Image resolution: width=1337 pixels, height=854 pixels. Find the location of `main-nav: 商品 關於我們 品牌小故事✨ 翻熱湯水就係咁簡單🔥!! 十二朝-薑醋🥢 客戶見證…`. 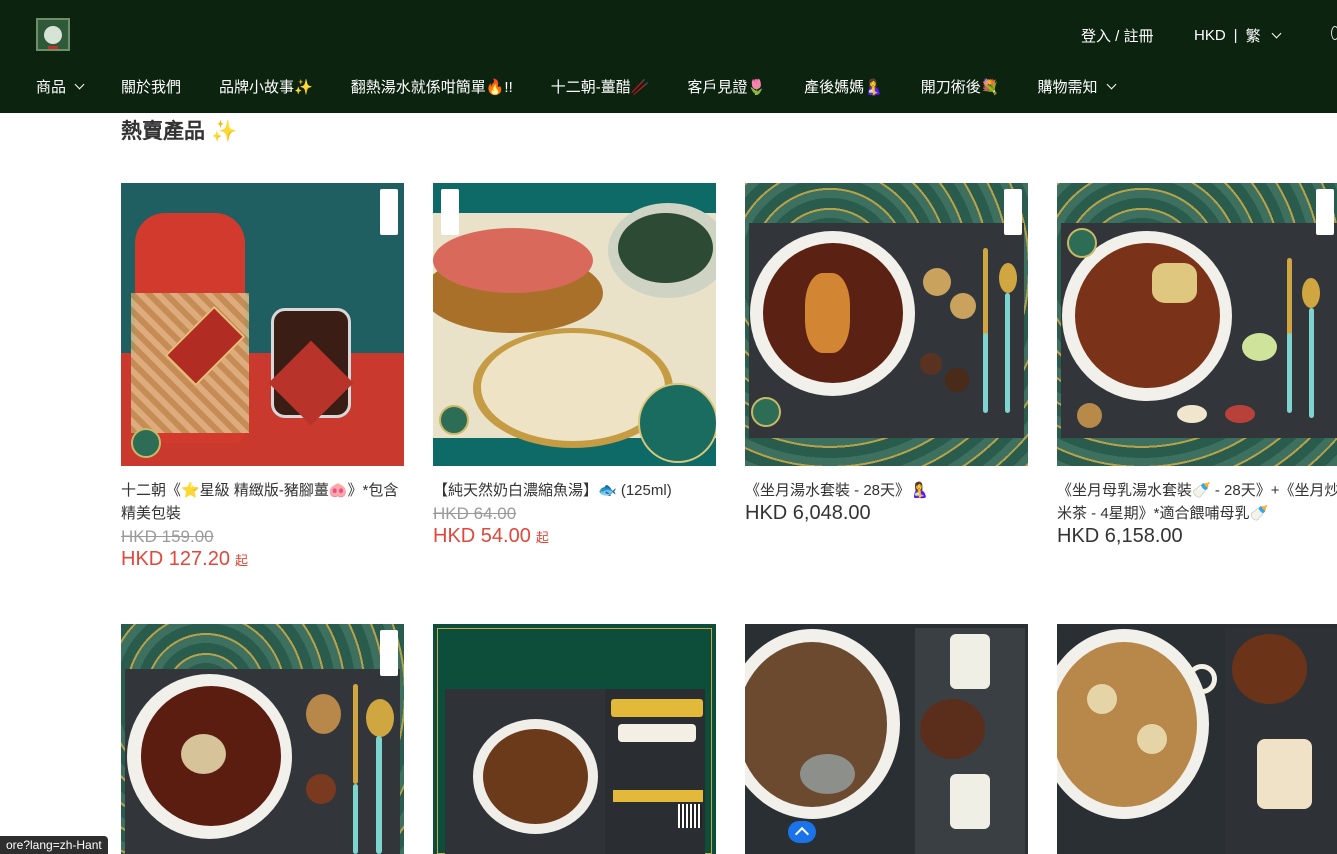

main-nav: 商品 關於我們 品牌小故事✨ 翻熱湯水就係咁簡單🔥!! 十二朝-薑醋🥢 客戶見證… is located at coordinates (594, 86).